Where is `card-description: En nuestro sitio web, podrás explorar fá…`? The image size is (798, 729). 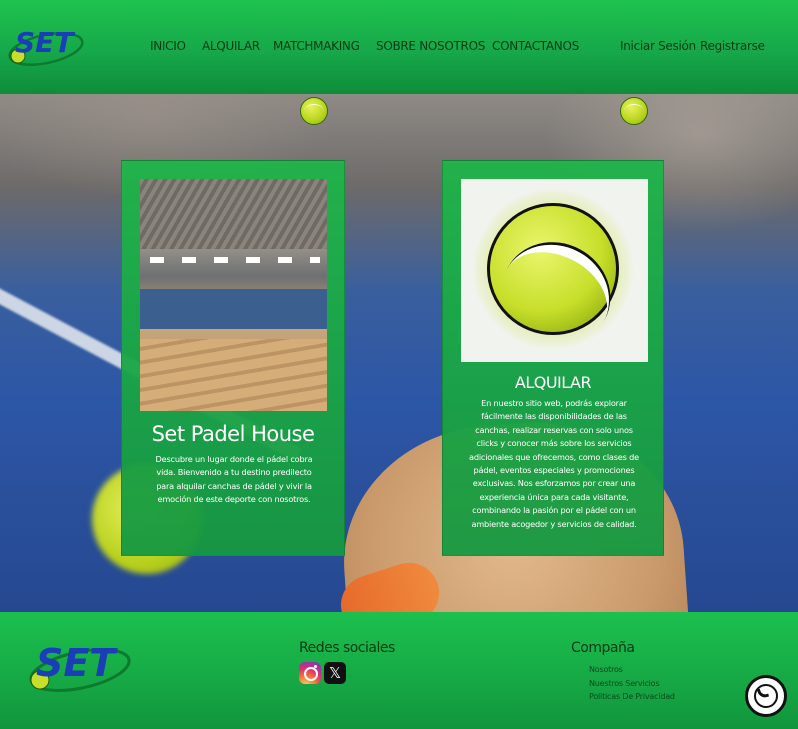 card-description: En nuestro sitio web, podrás explorar fá… is located at coordinates (554, 463).